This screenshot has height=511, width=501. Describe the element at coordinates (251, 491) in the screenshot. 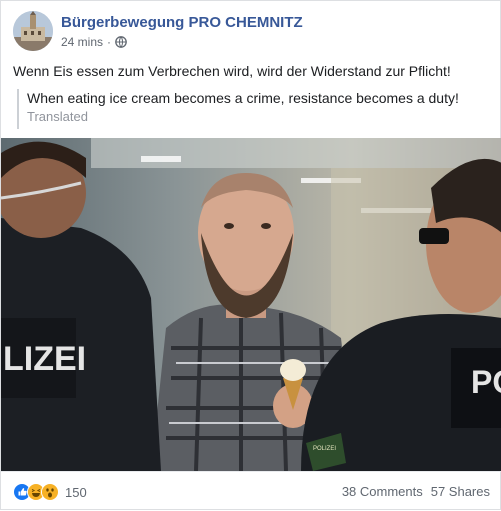

I see `post-footer: 150 38 Comments 57 Shares` at that location.